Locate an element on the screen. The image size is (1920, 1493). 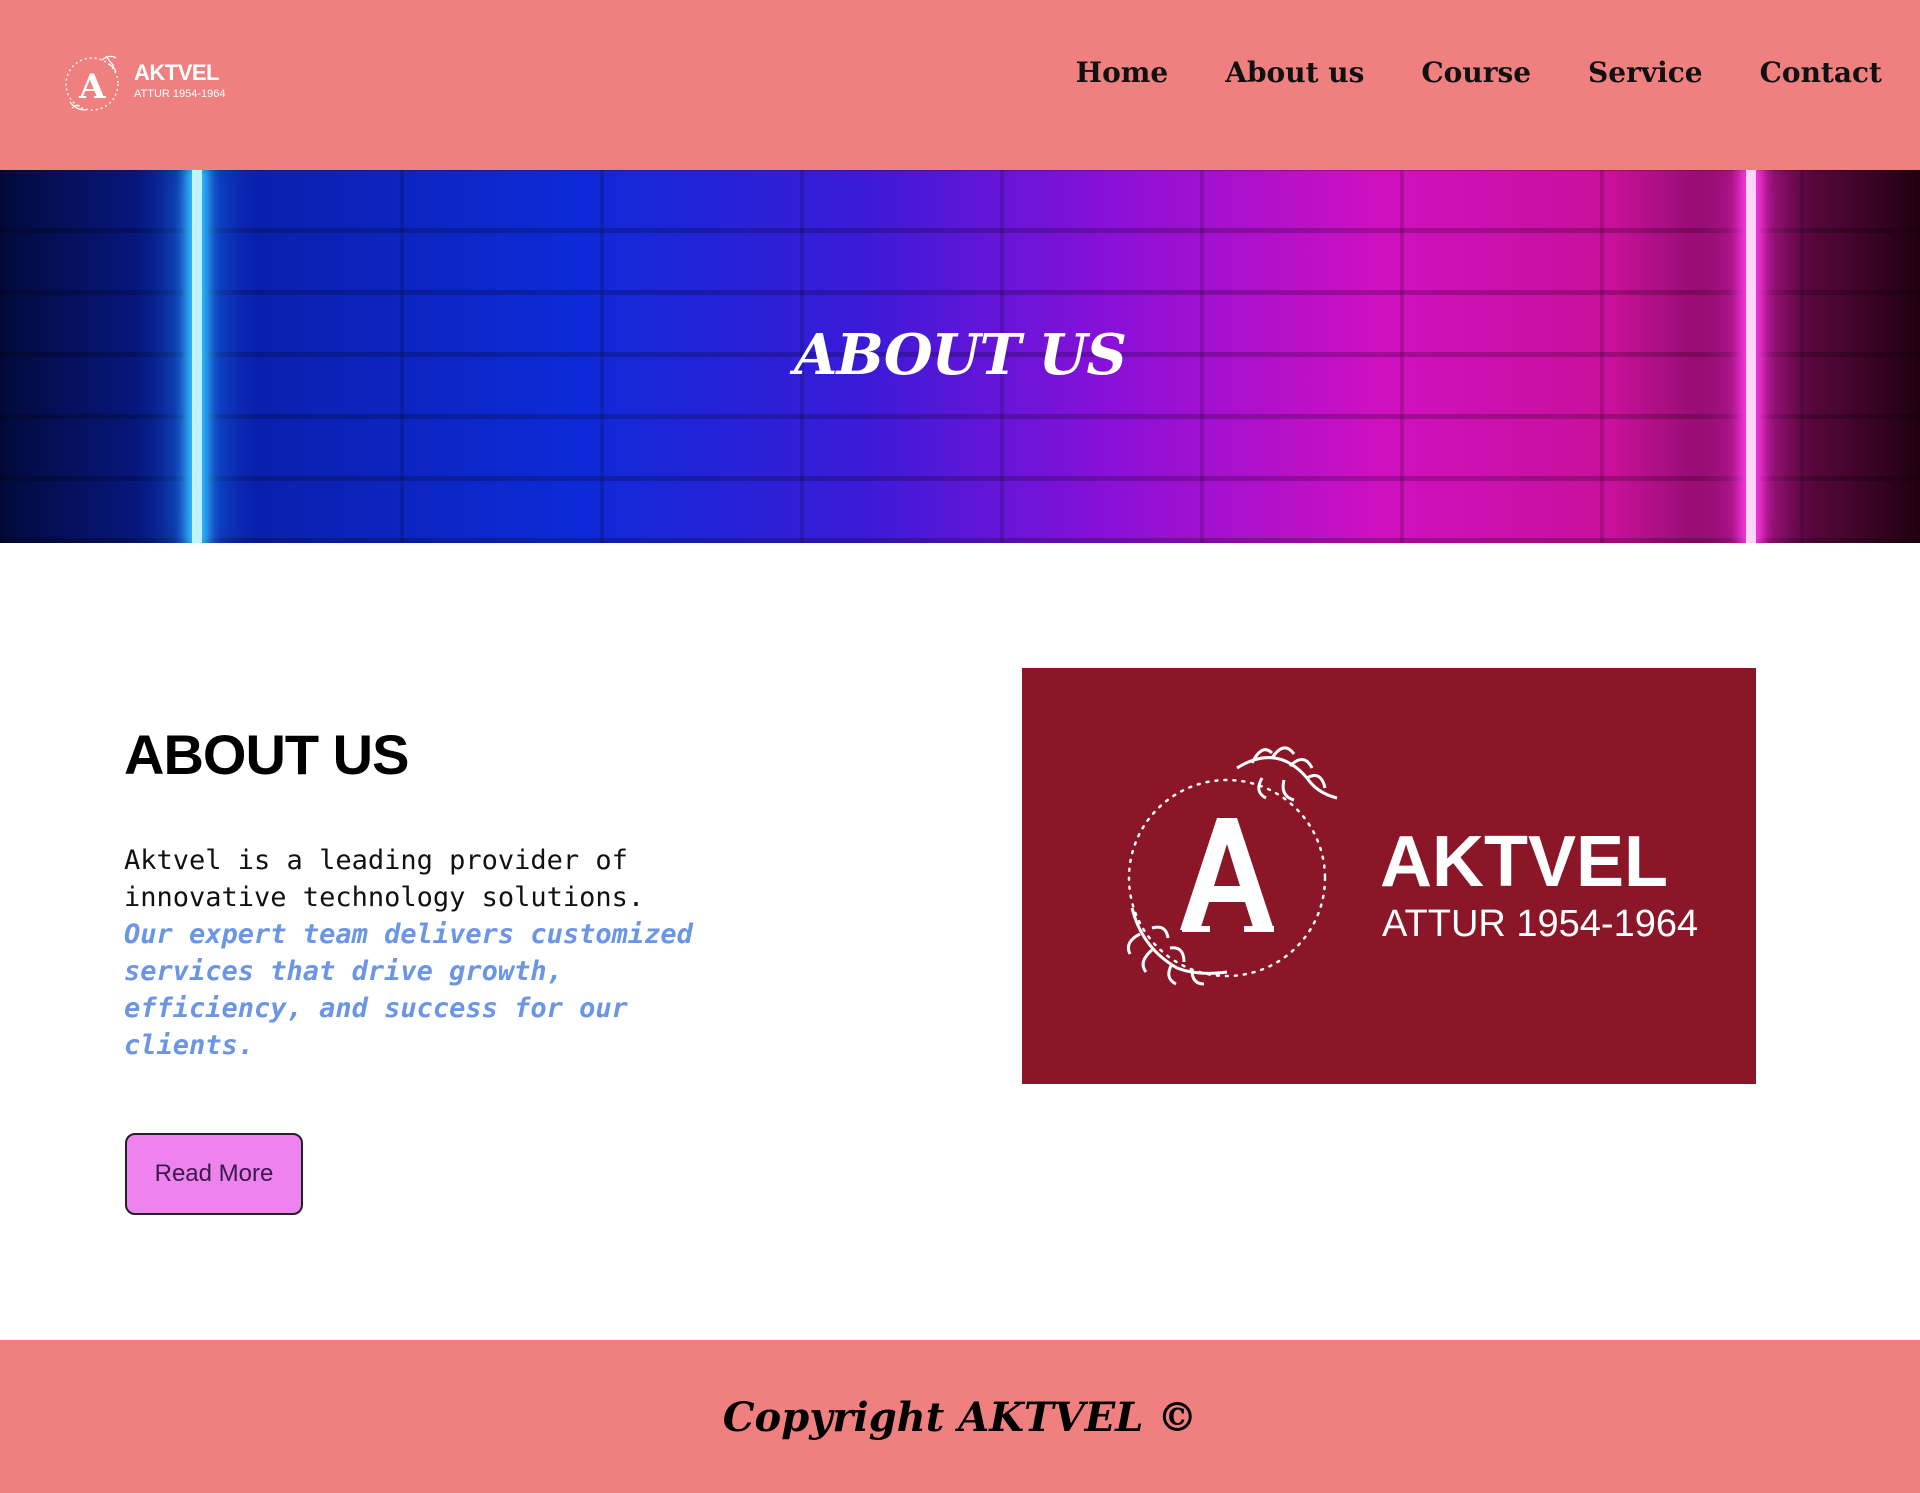
main-nav: Home About us Course Service Contact is located at coordinates (1479, 72).